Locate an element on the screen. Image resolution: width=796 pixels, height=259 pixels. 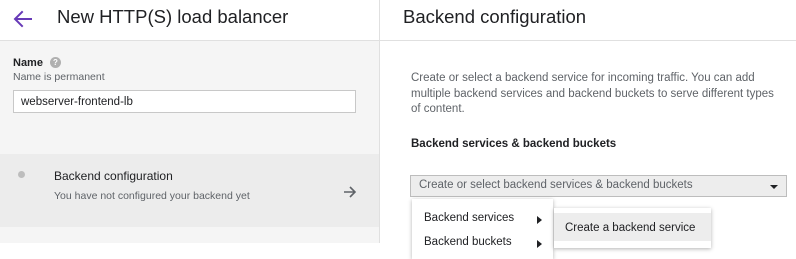
name-input is located at coordinates (184, 101).